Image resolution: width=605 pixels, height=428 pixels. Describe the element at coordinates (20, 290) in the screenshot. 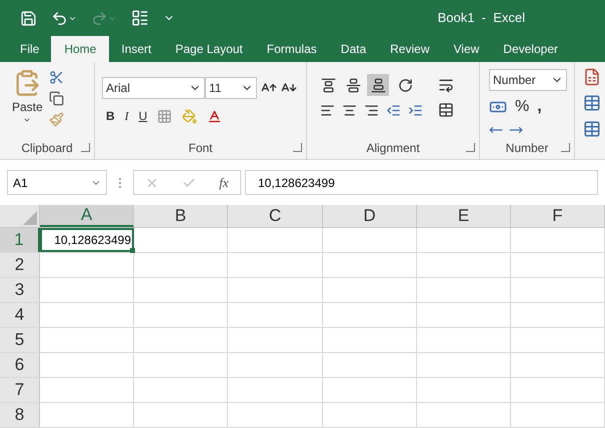

I see `row-header: 3` at that location.